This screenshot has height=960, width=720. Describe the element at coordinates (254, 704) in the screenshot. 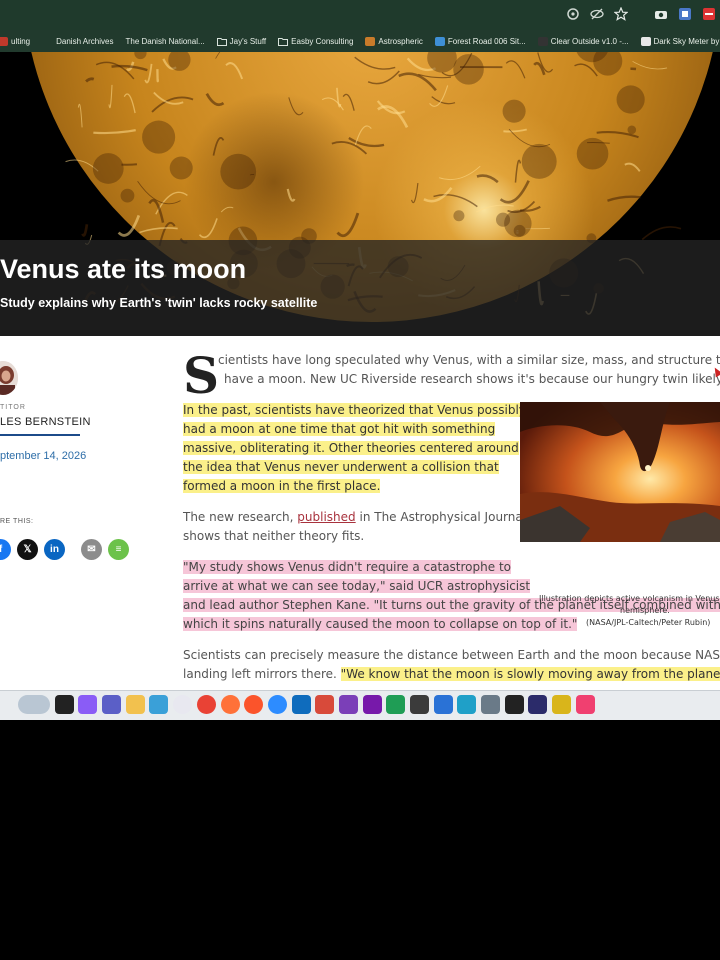

I see `brave-icon` at that location.